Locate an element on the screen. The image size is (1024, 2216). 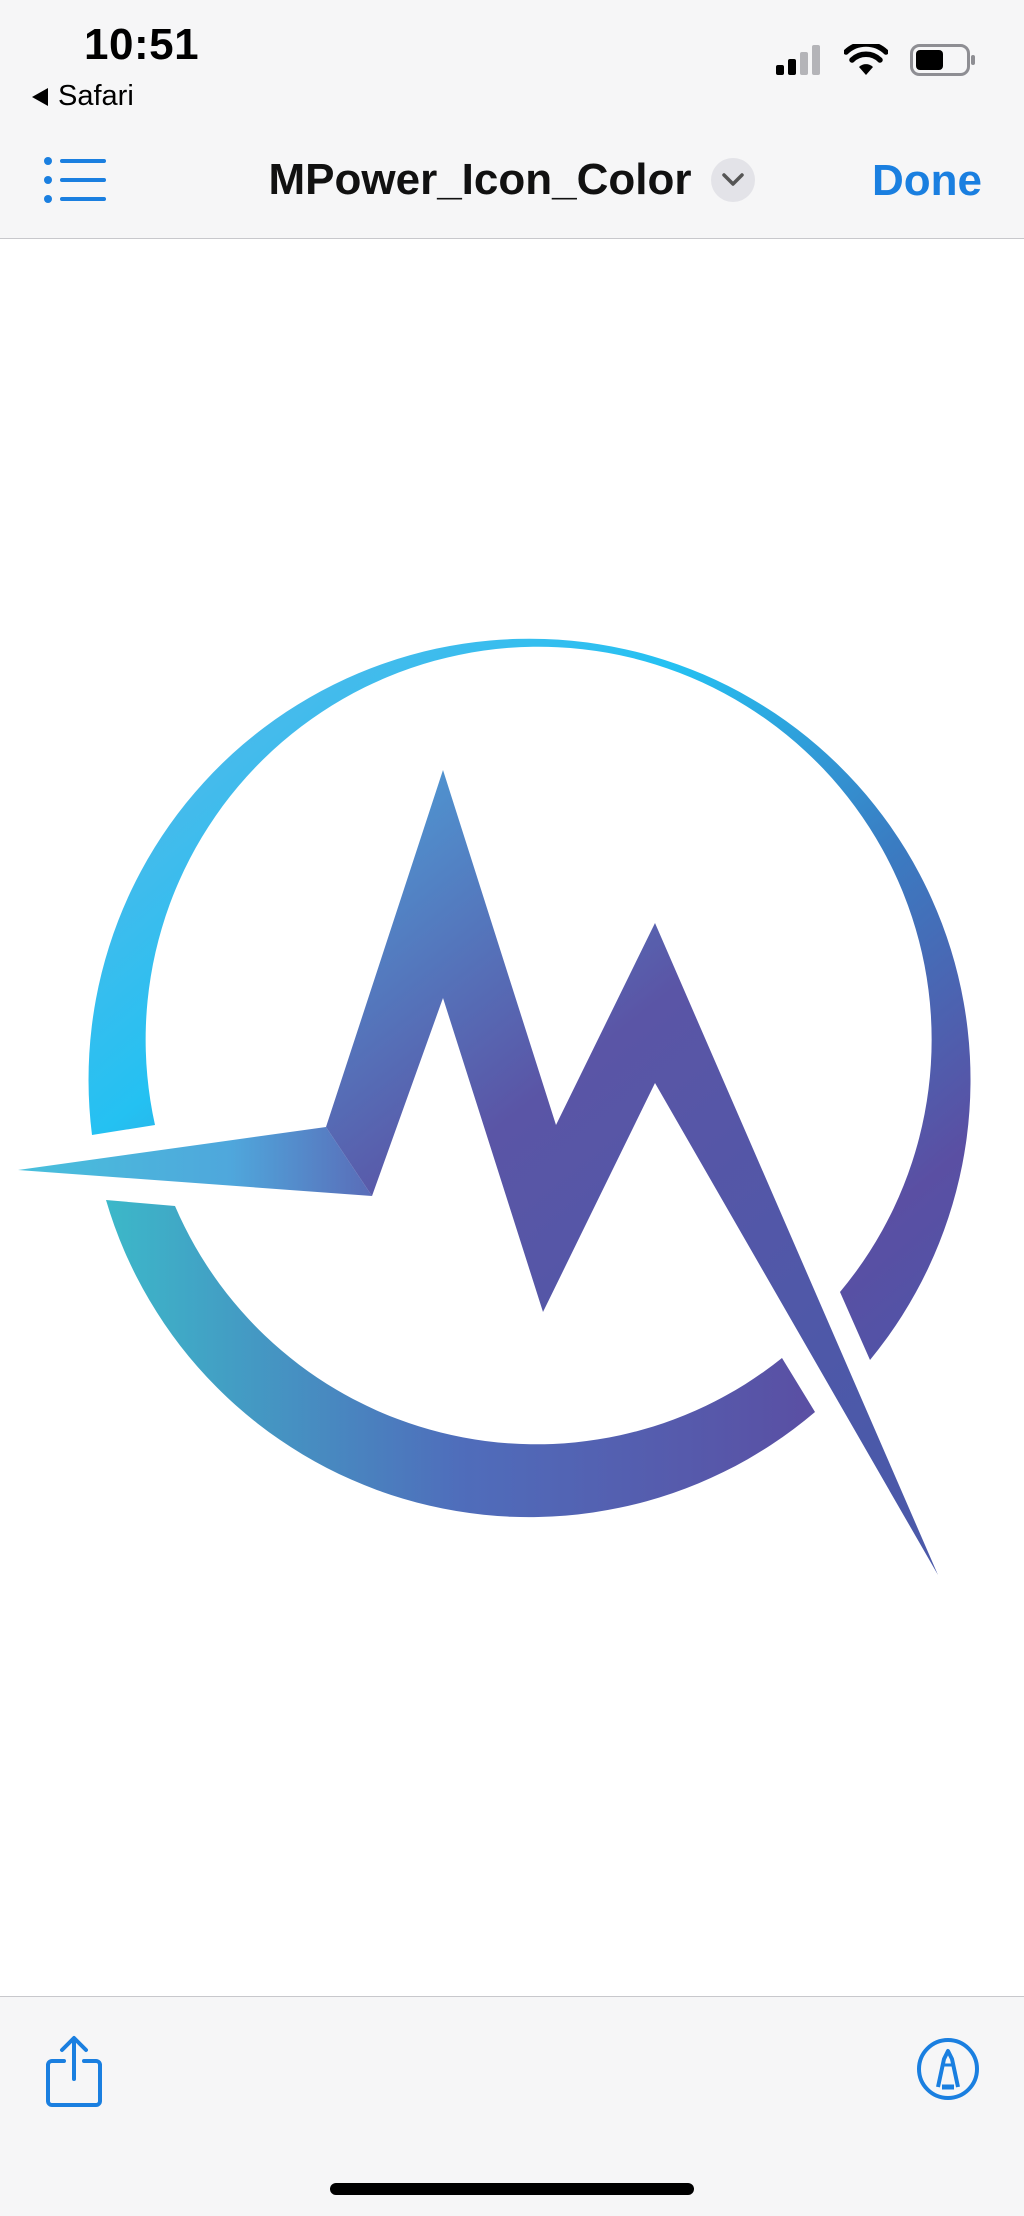
share-button is located at coordinates (74, 2071).